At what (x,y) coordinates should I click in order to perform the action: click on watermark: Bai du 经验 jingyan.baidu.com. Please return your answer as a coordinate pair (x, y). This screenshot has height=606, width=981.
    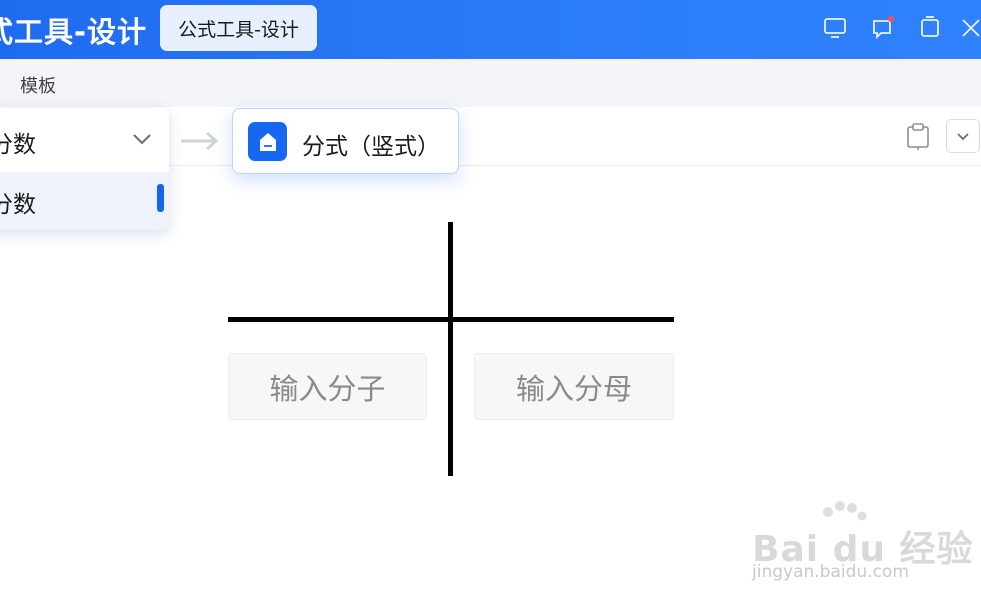
    Looking at the image, I should click on (862, 543).